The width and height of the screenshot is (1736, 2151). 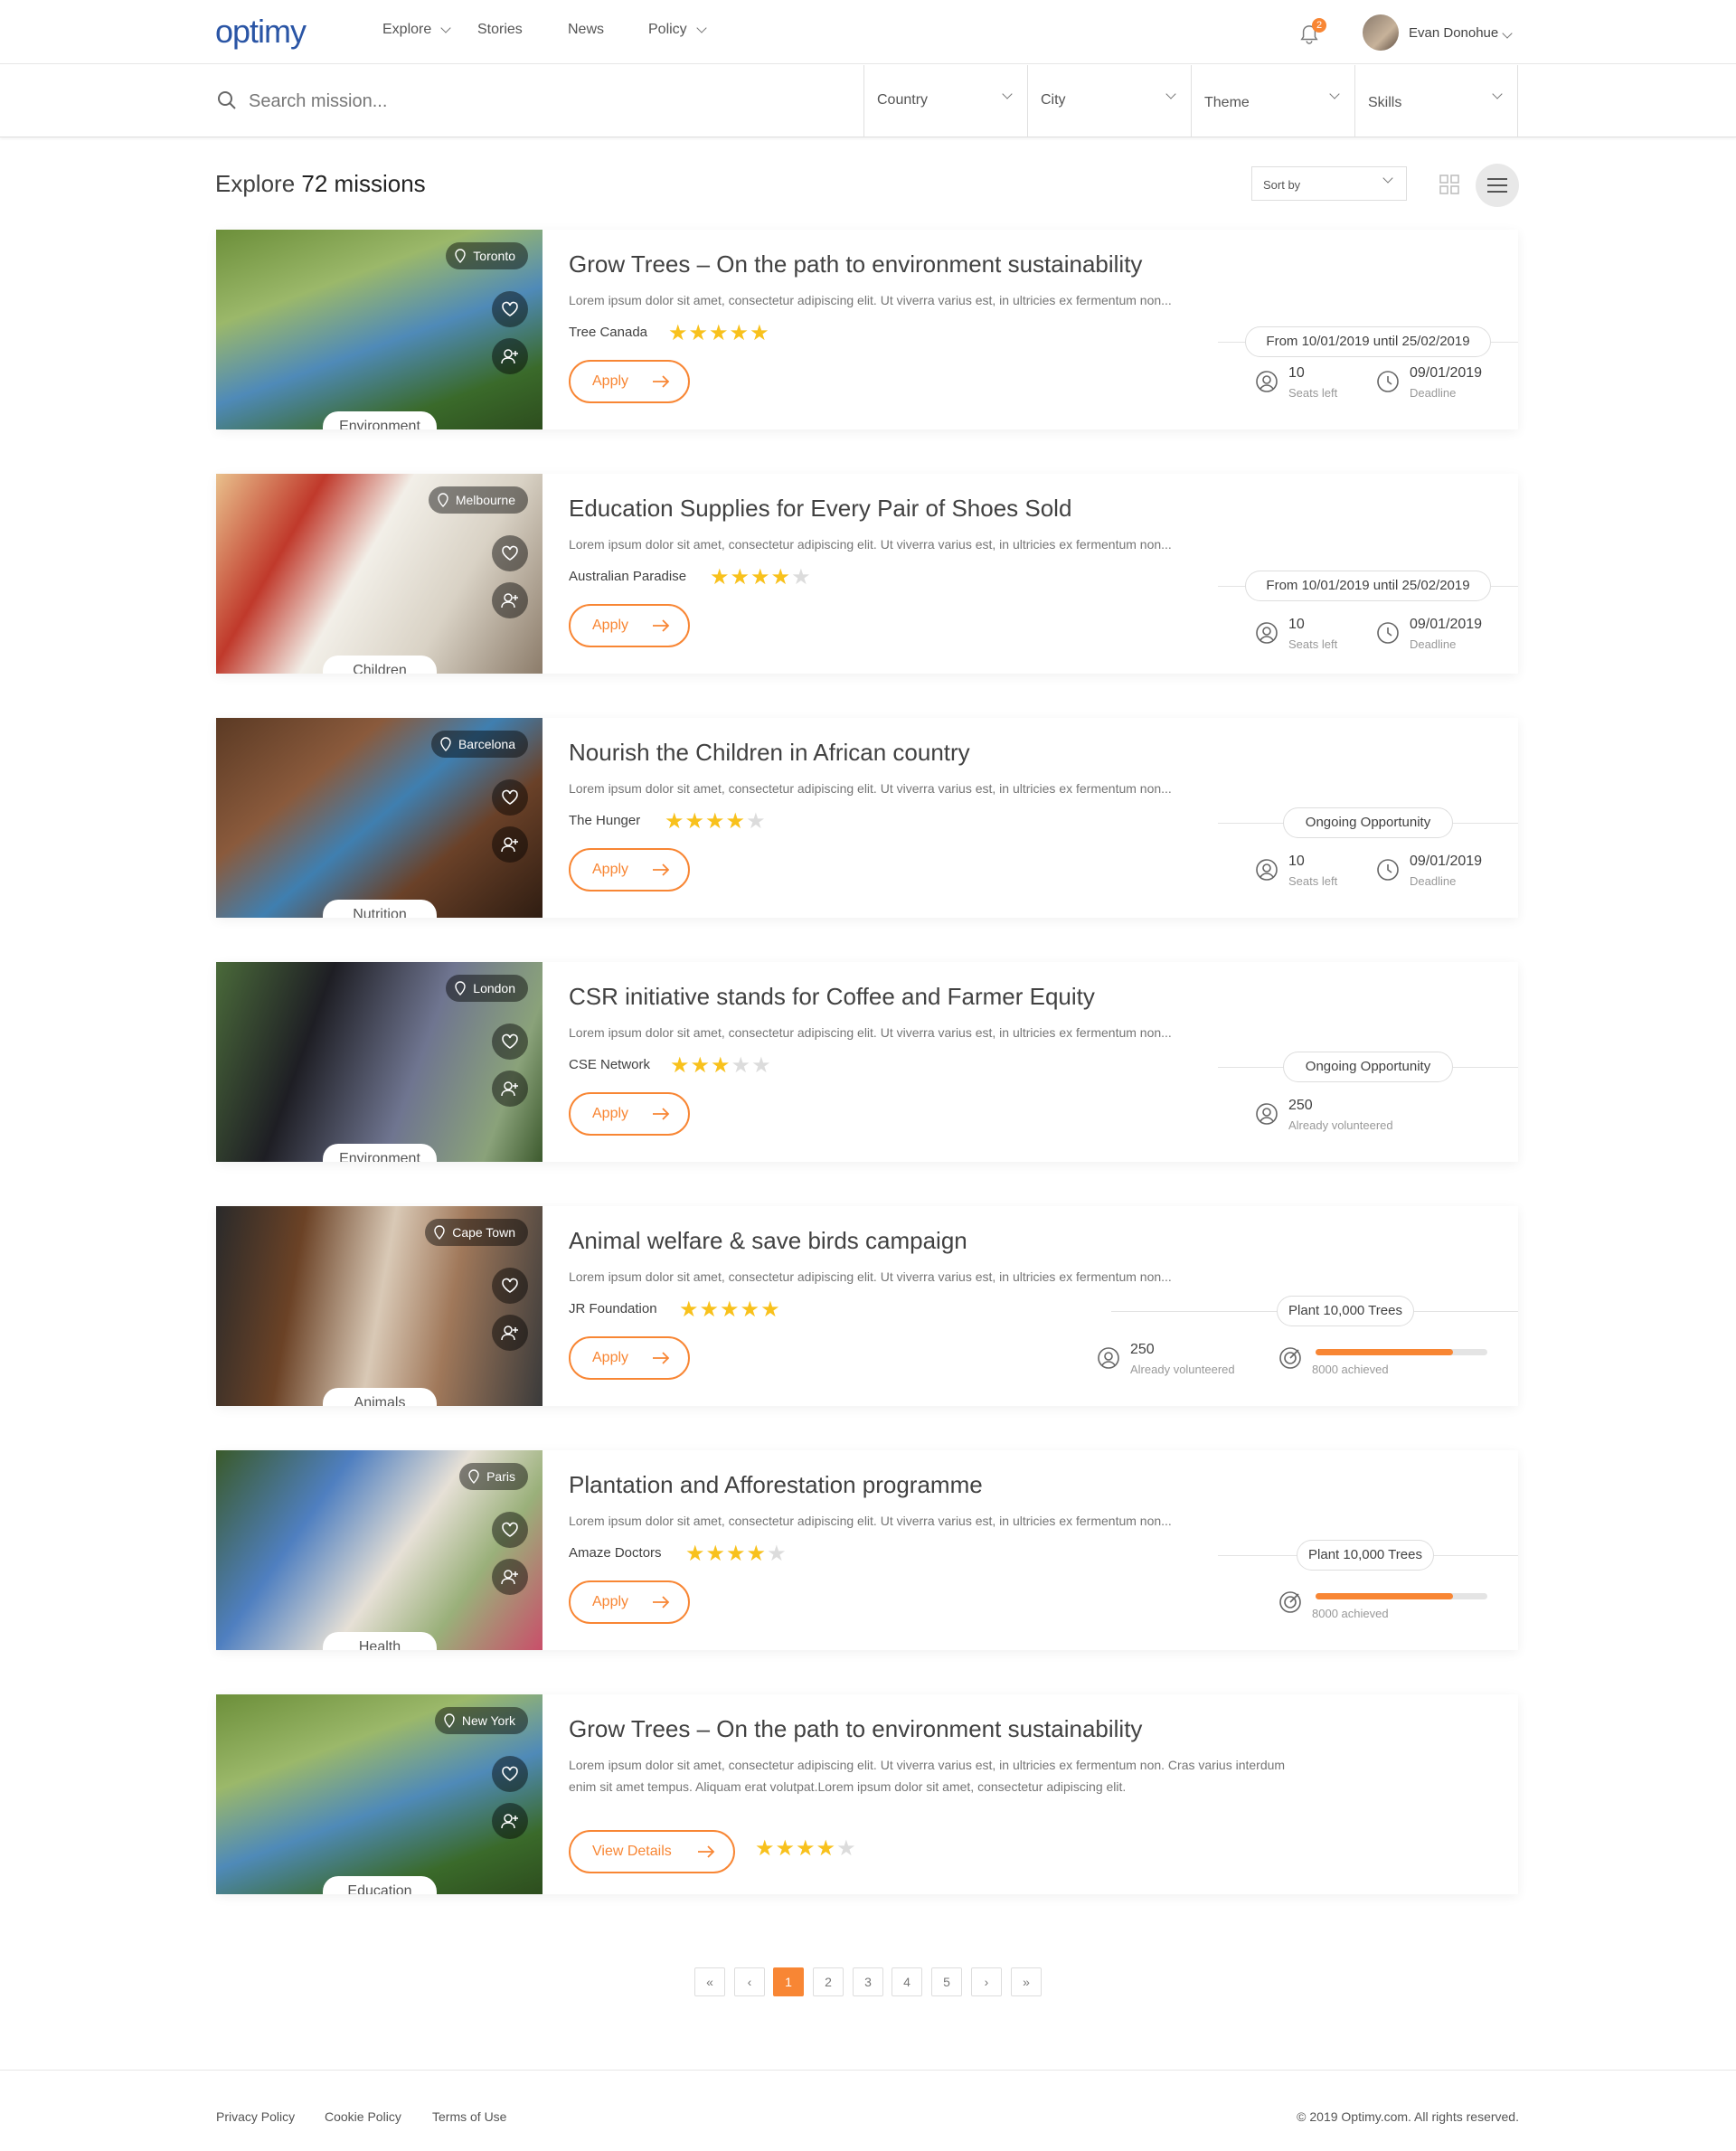 What do you see at coordinates (1381, 32) in the screenshot?
I see `avatar` at bounding box center [1381, 32].